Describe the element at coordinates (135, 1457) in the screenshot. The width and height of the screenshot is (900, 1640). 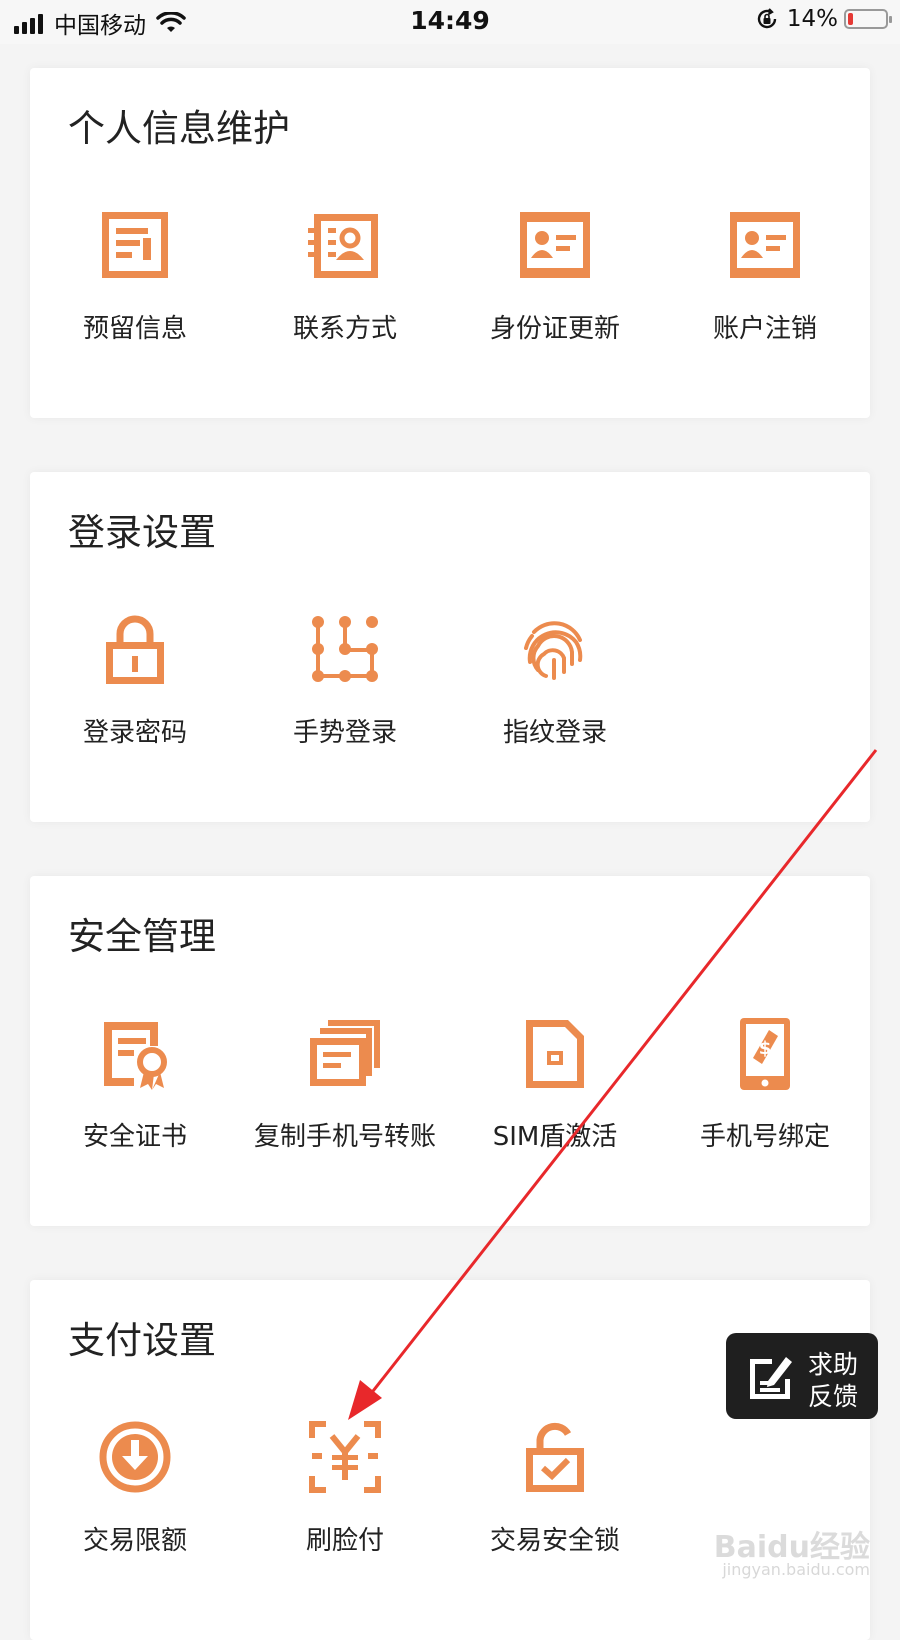
I see `download-circle-icon` at that location.